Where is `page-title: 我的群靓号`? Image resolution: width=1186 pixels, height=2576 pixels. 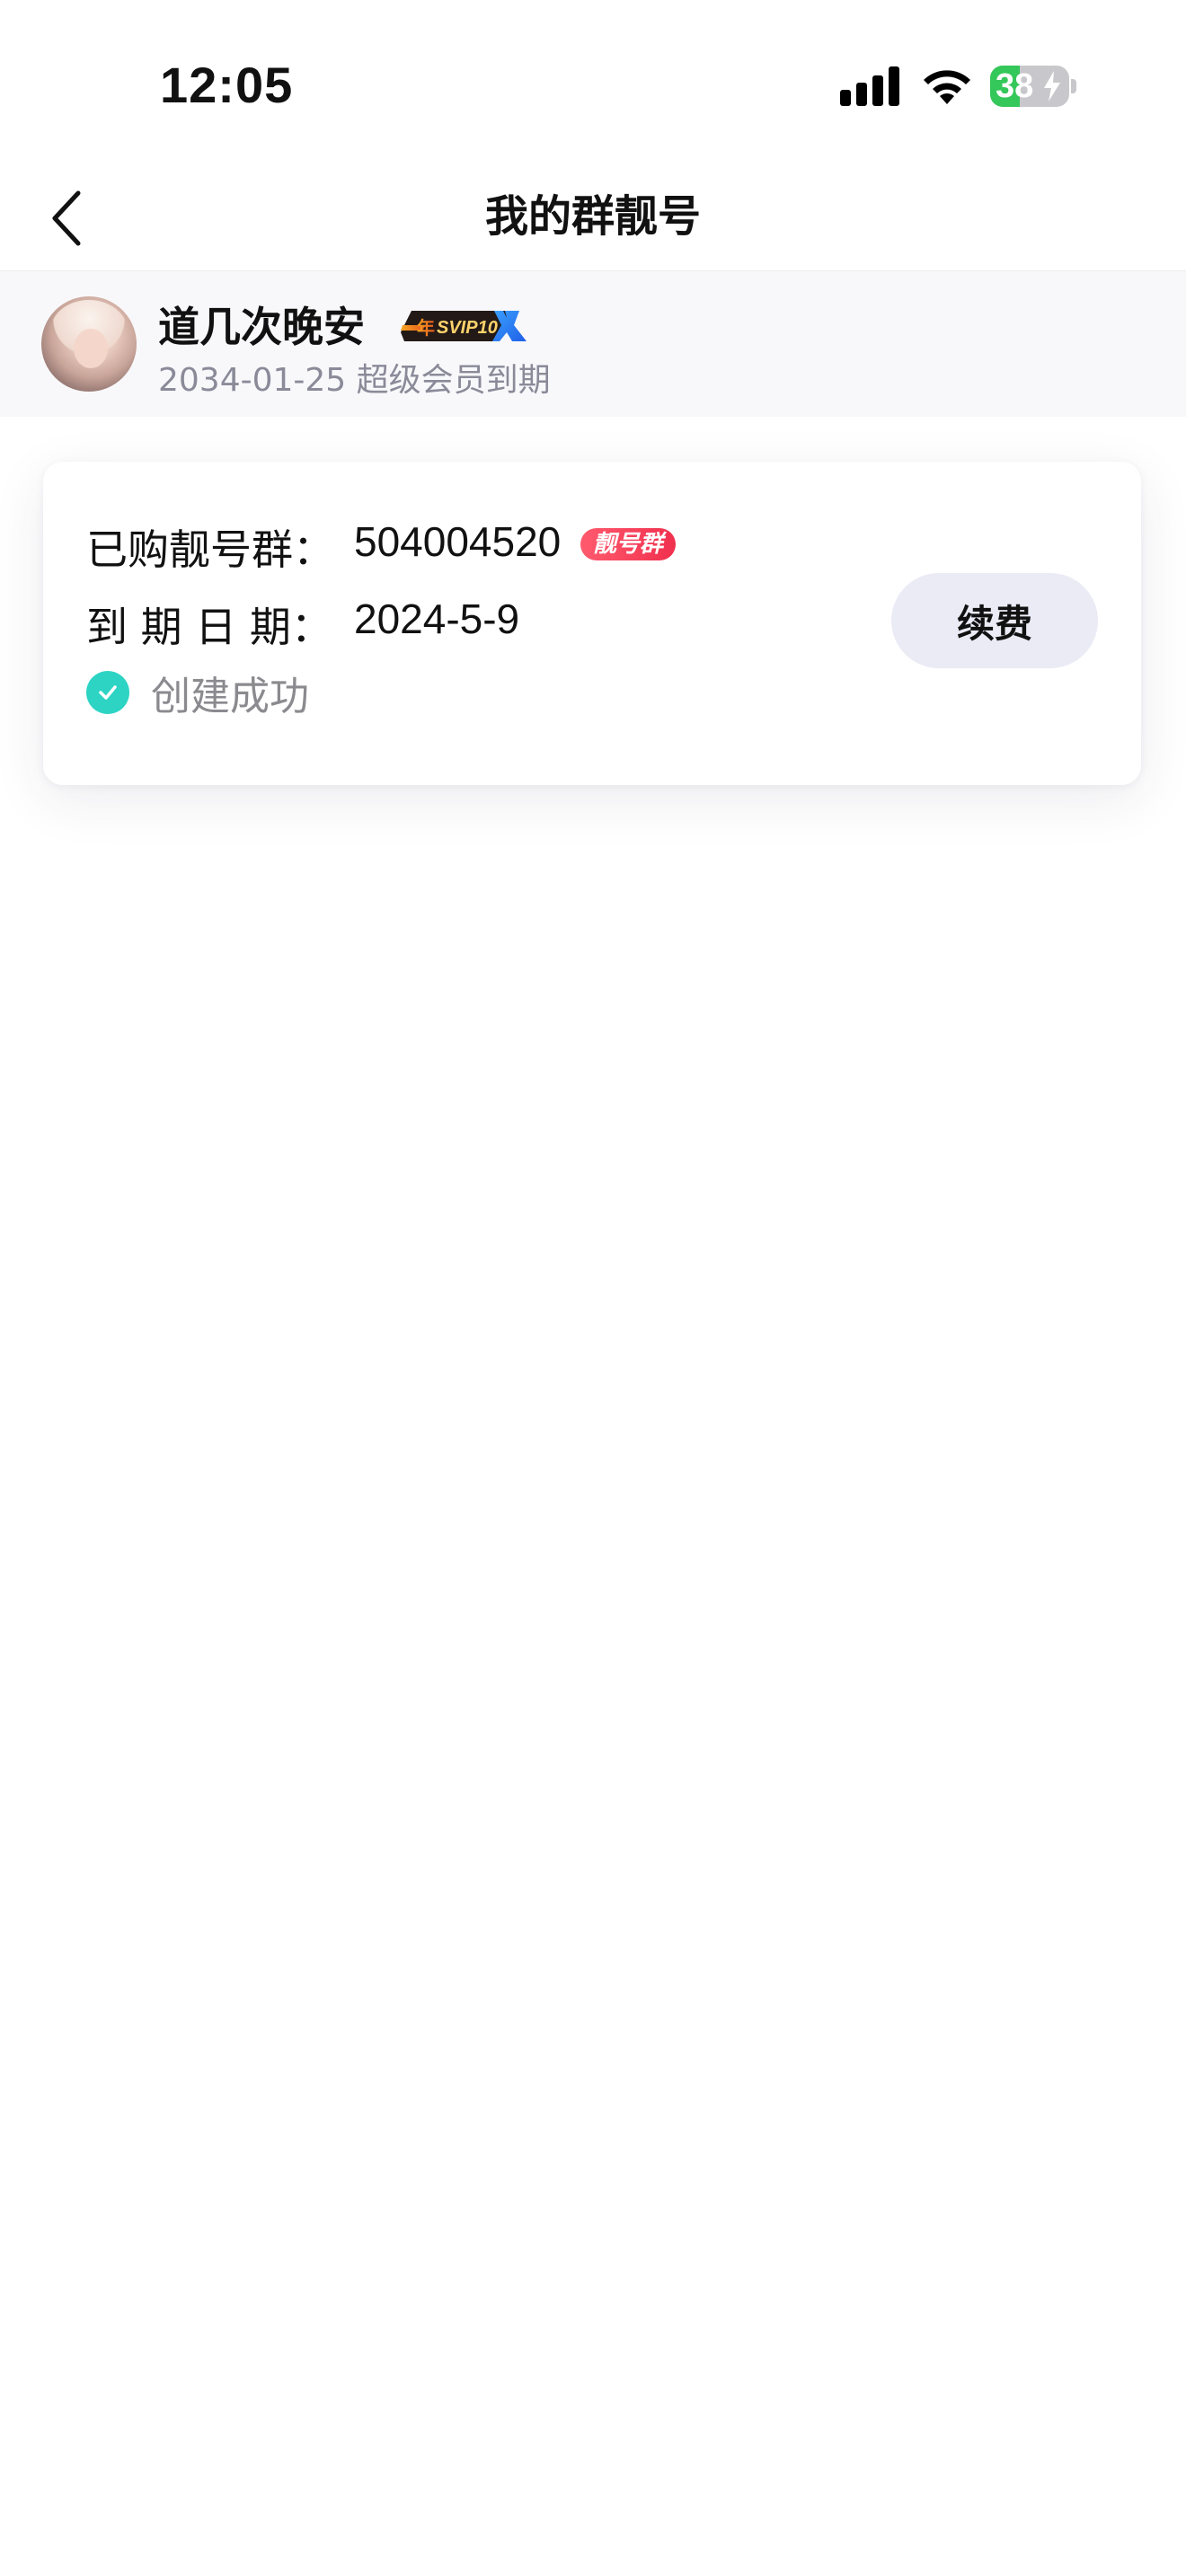 page-title: 我的群靓号 is located at coordinates (592, 216).